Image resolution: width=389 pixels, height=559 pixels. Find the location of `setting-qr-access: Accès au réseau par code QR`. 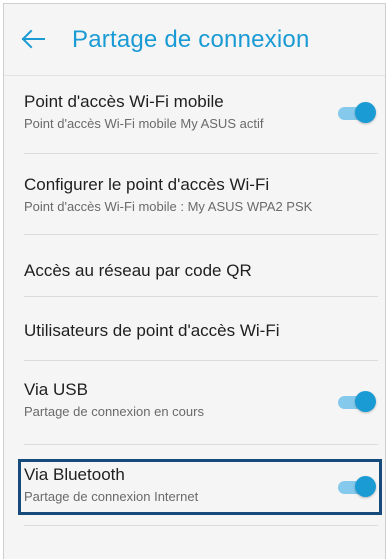

setting-qr-access: Accès au réseau par code QR is located at coordinates (201, 271).